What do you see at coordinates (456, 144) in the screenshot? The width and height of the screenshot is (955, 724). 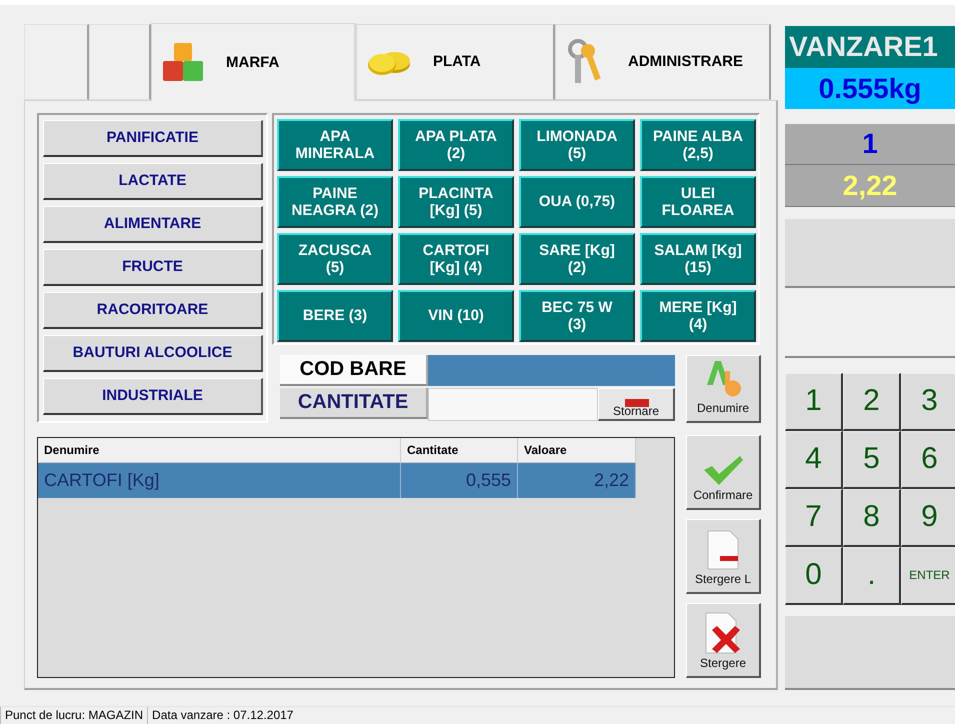 I see `product-button: APA PLATA (2)` at bounding box center [456, 144].